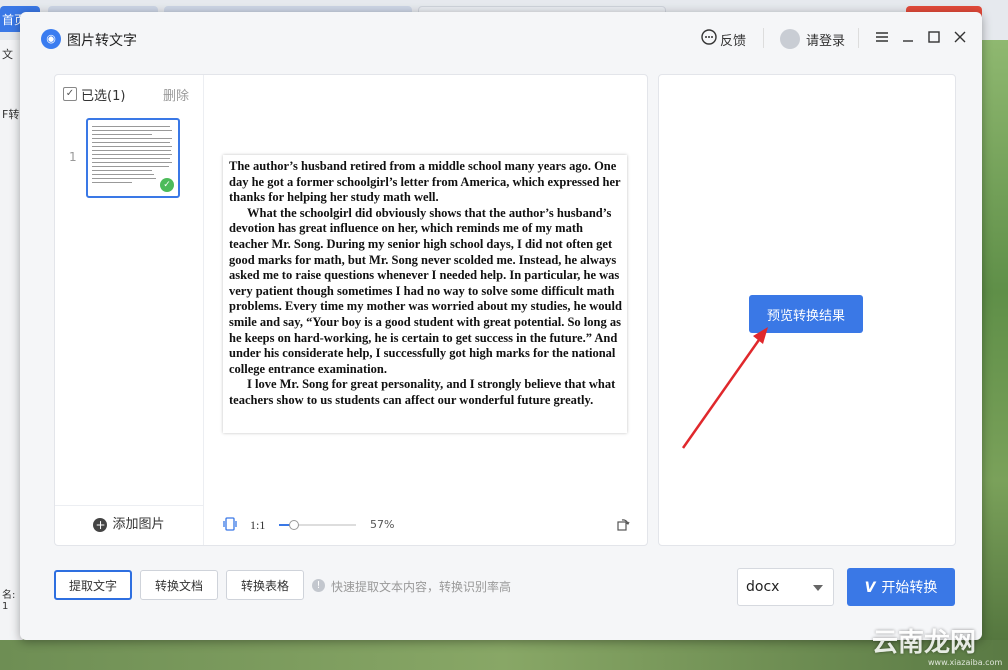 The image size is (1008, 670). Describe the element at coordinates (934, 37) in the screenshot. I see `maximize-icon` at that location.